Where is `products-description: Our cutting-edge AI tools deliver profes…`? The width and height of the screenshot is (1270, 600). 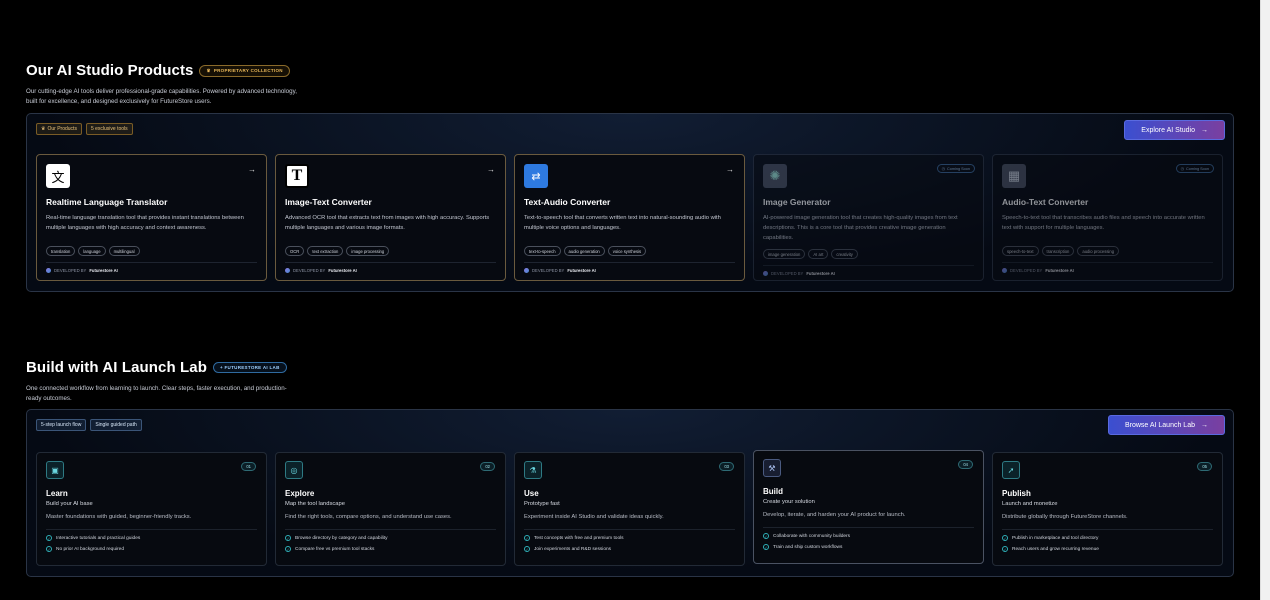 products-description: Our cutting-edge AI tools deliver profes… is located at coordinates (161, 96).